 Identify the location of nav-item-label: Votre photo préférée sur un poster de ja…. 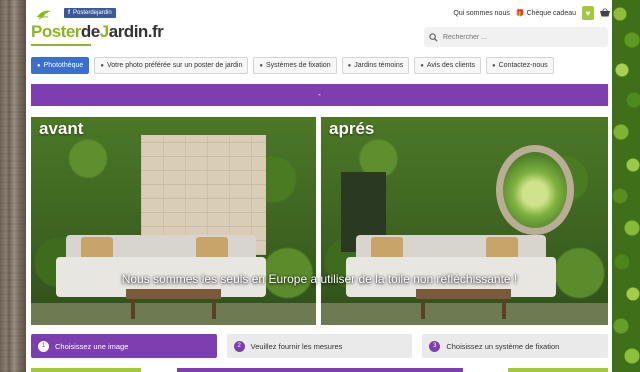
(174, 65).